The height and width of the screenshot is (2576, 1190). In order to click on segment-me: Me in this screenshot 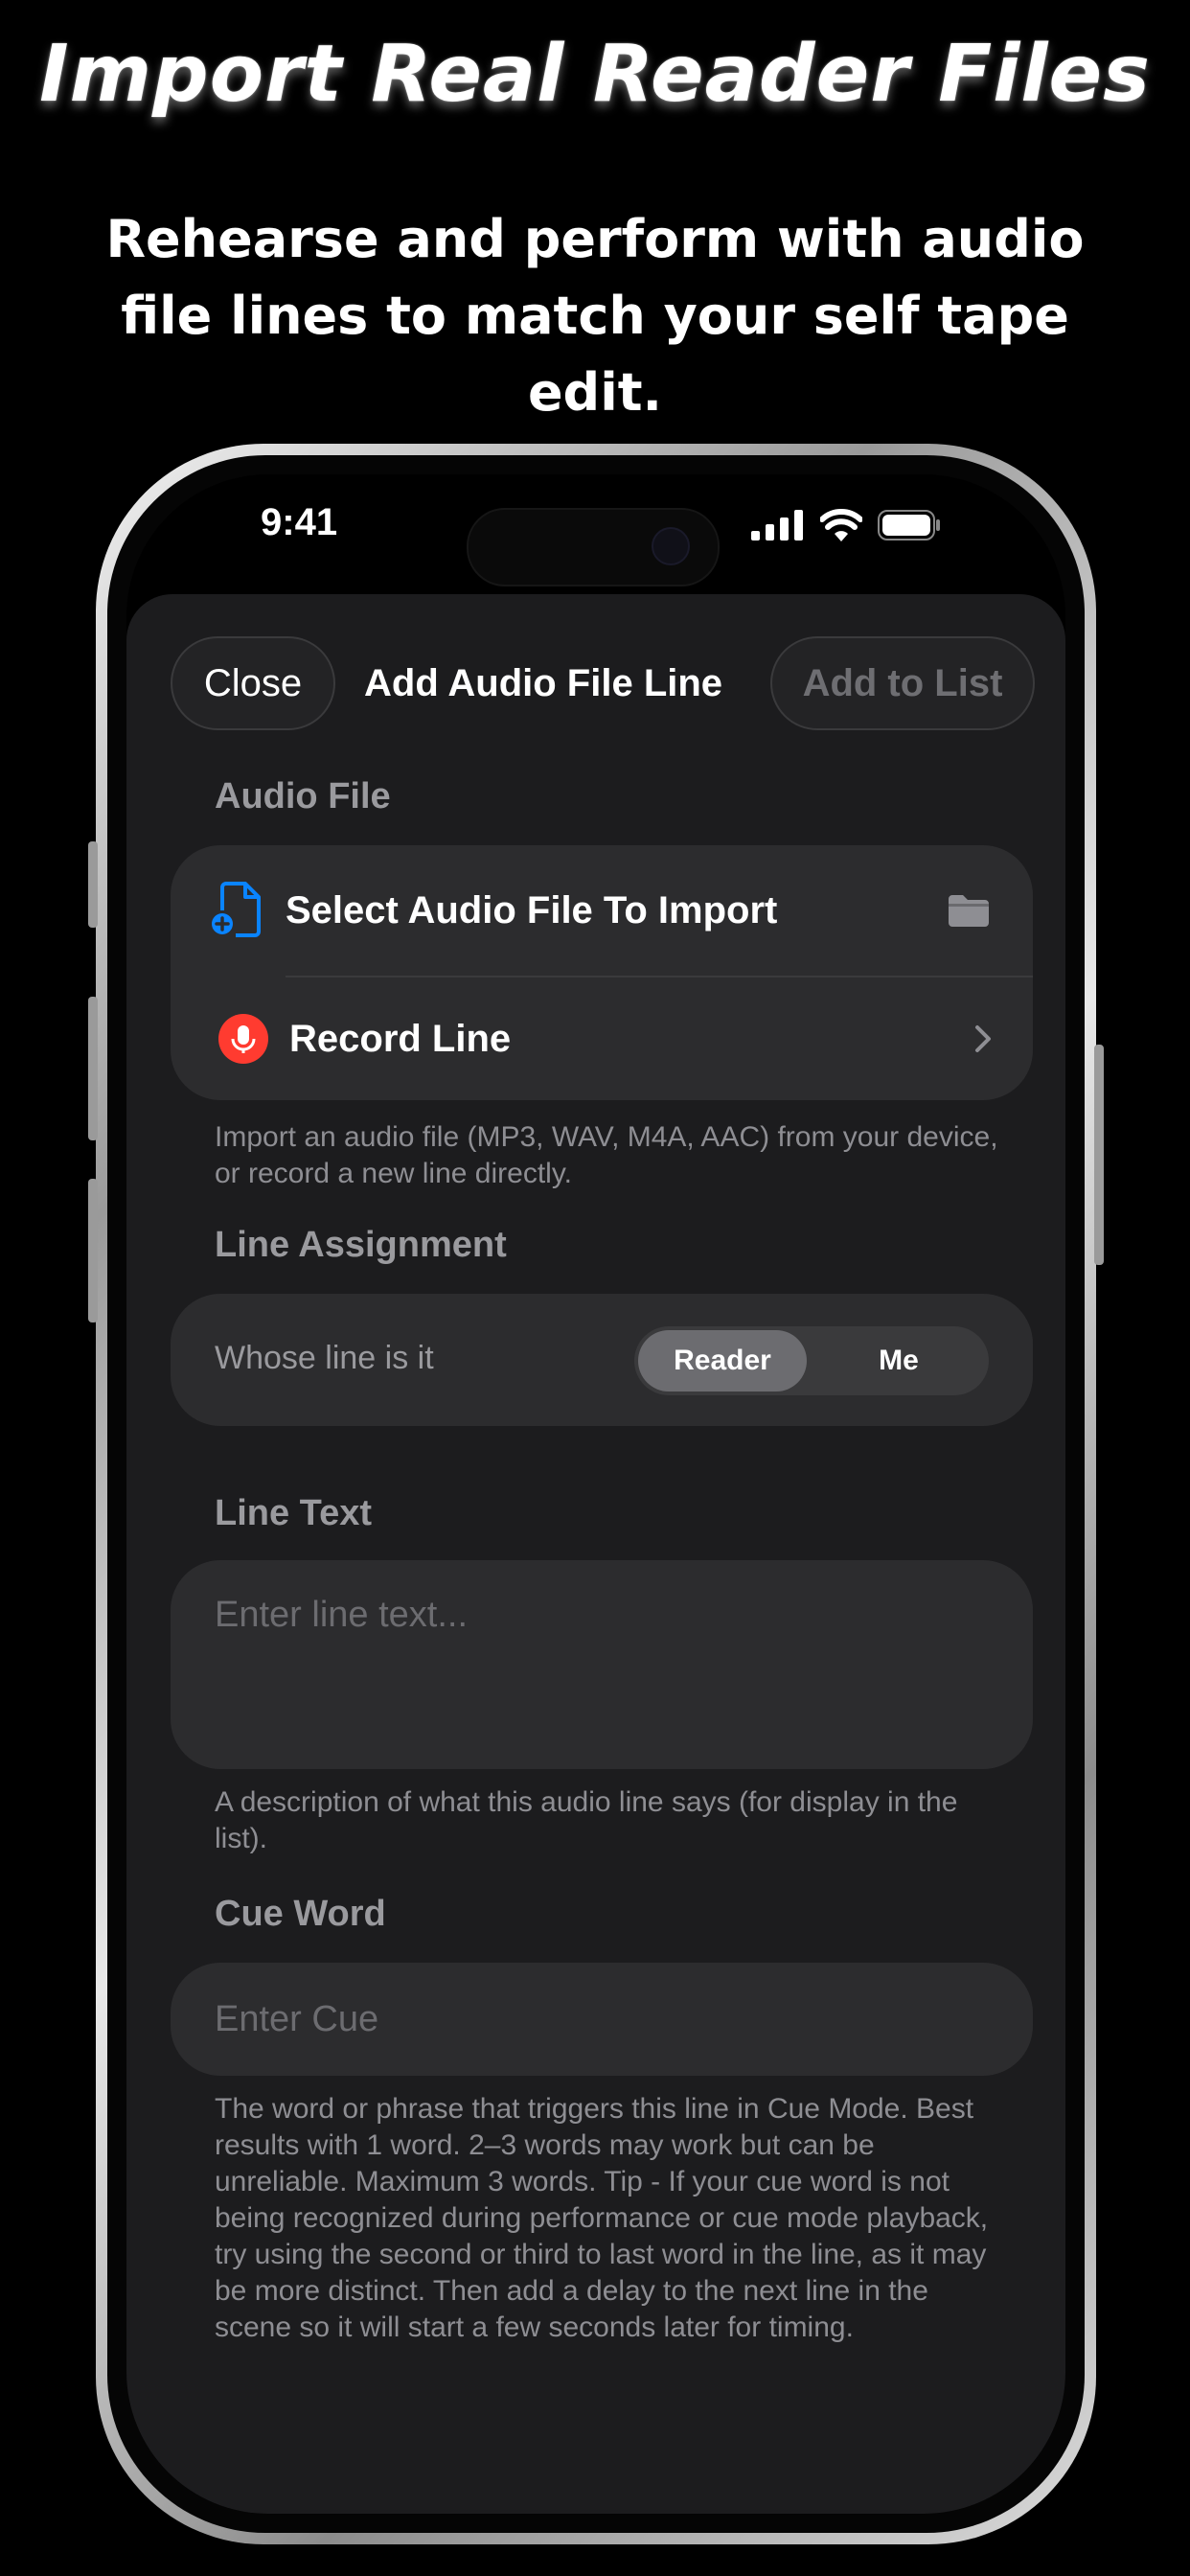, I will do `click(899, 1361)`.